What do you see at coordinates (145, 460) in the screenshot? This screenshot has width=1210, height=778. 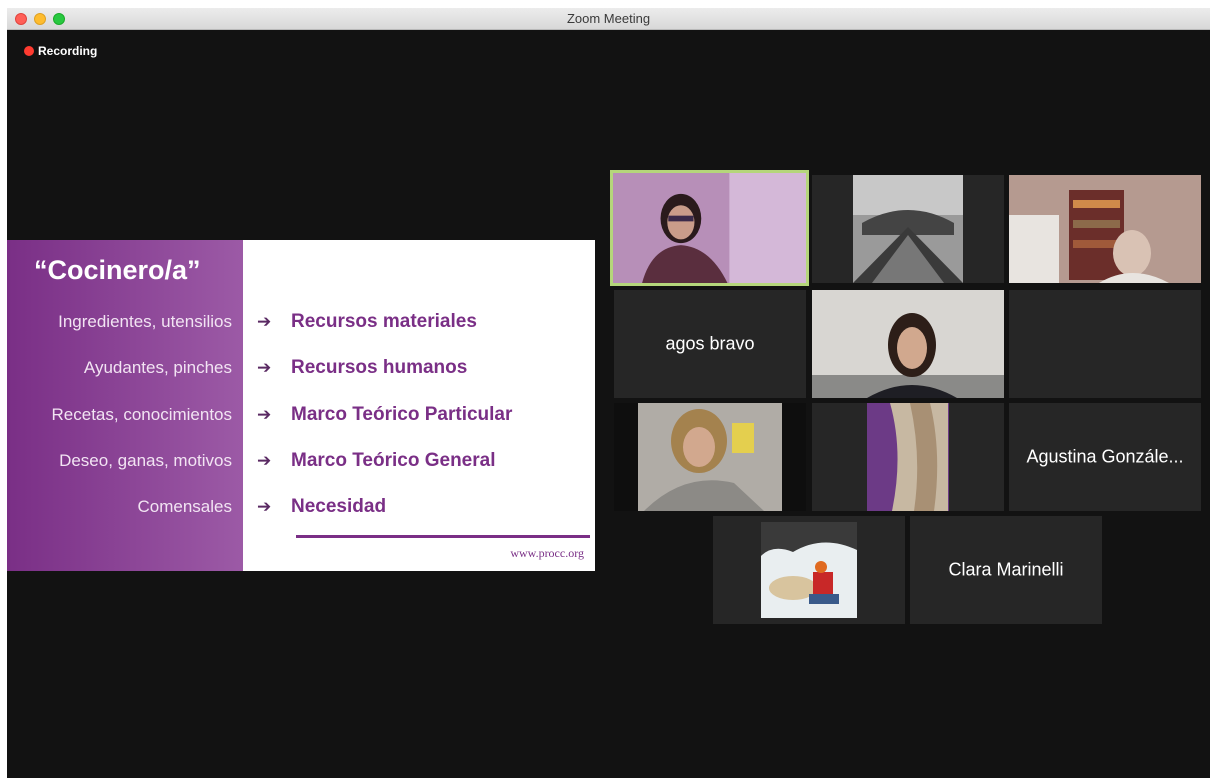 I see `slide-row-concept: Deseo, ganas, motivos` at bounding box center [145, 460].